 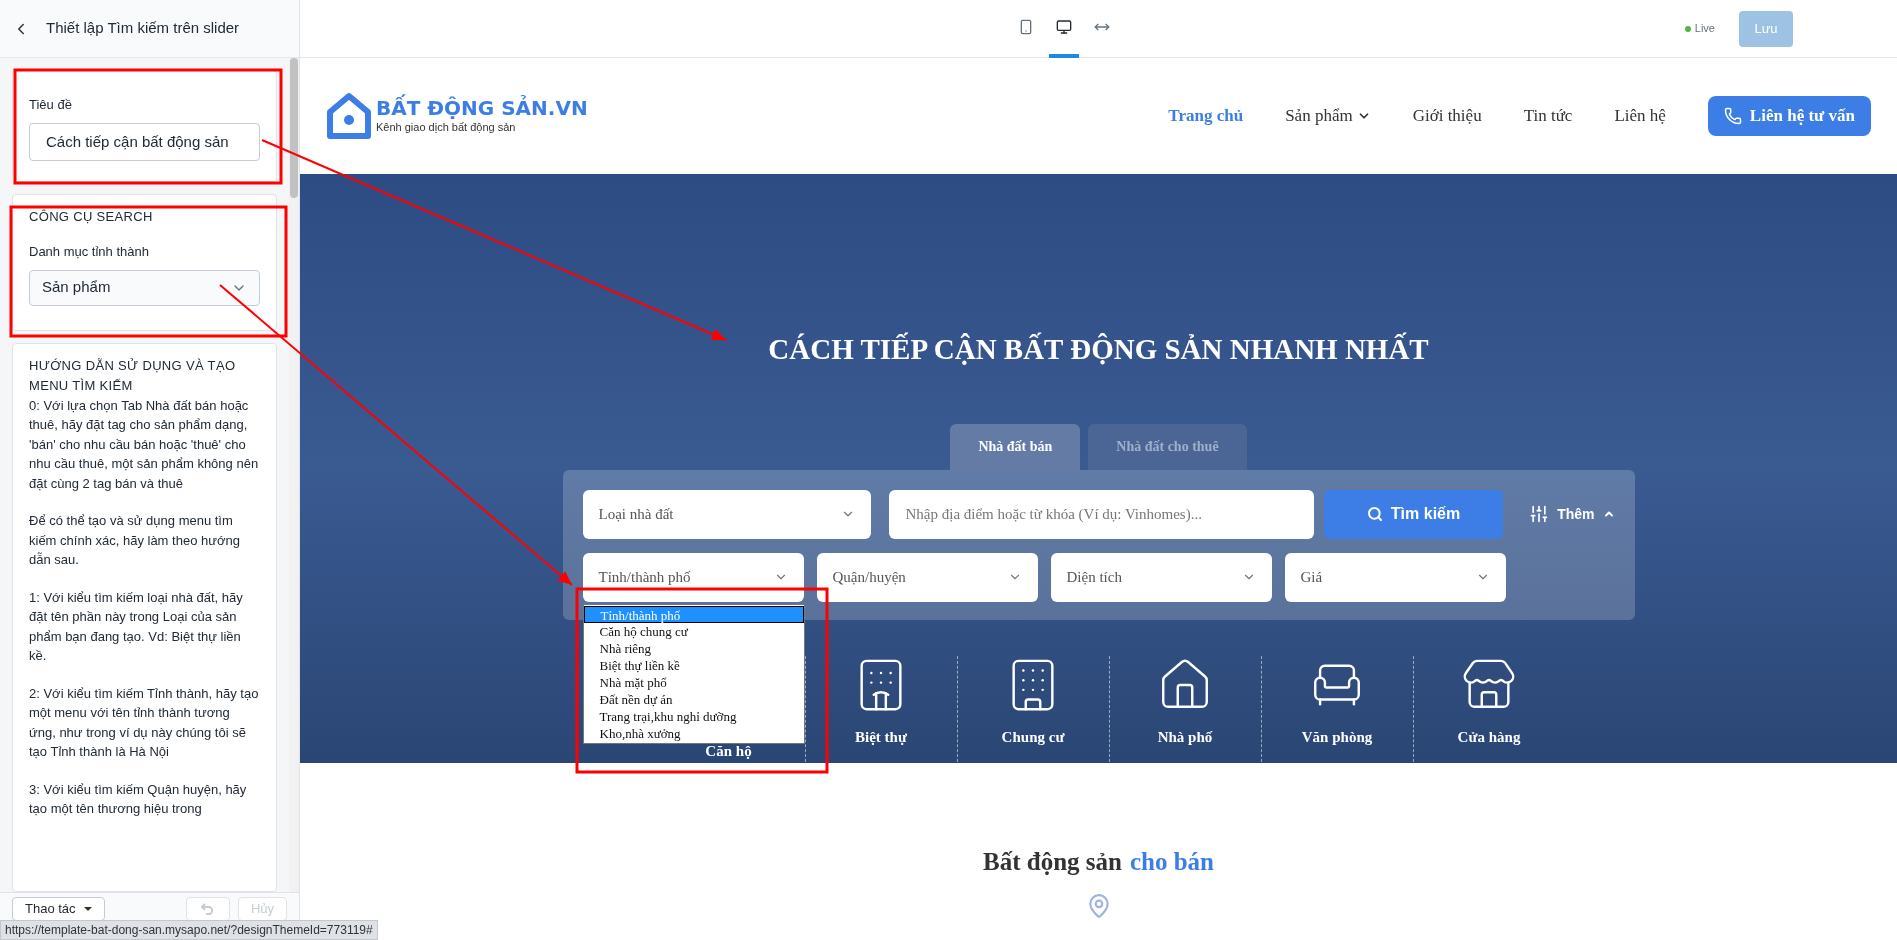 What do you see at coordinates (727, 514) in the screenshot?
I see `property-type-select: Loại nhà đất` at bounding box center [727, 514].